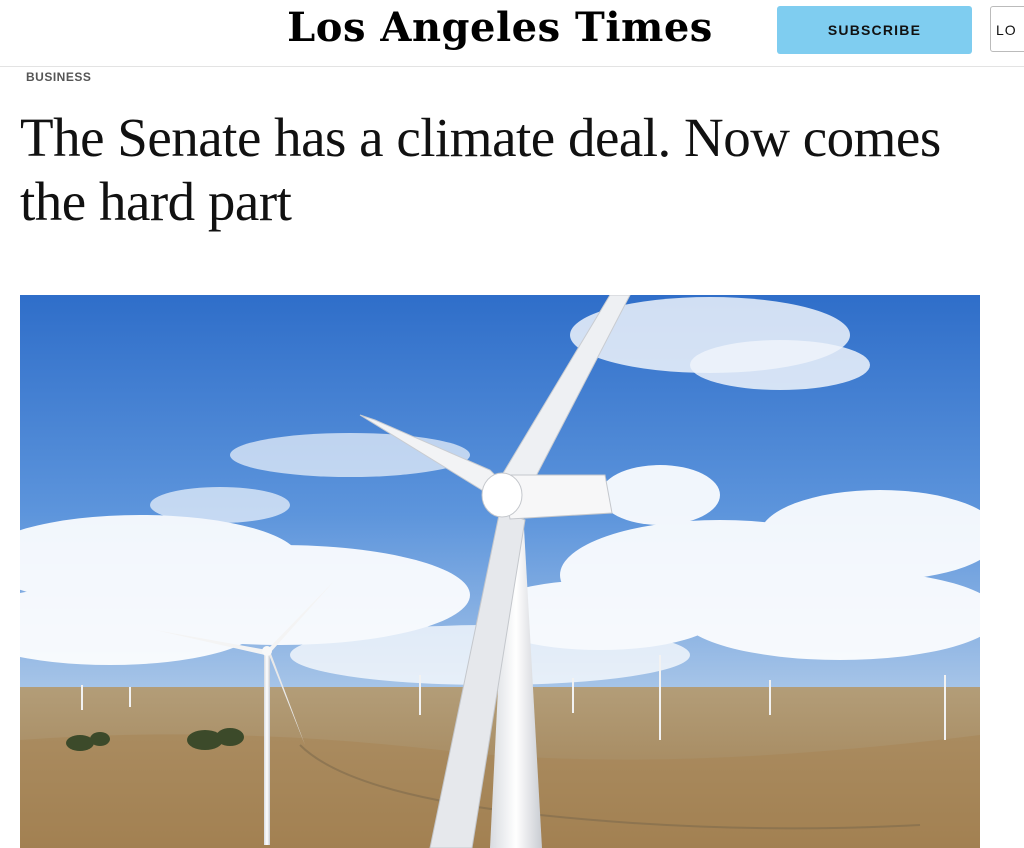 The width and height of the screenshot is (1024, 848). I want to click on top-nav-bar: Los Angeles Times SUBSCRIBE LO, so click(512, 33).